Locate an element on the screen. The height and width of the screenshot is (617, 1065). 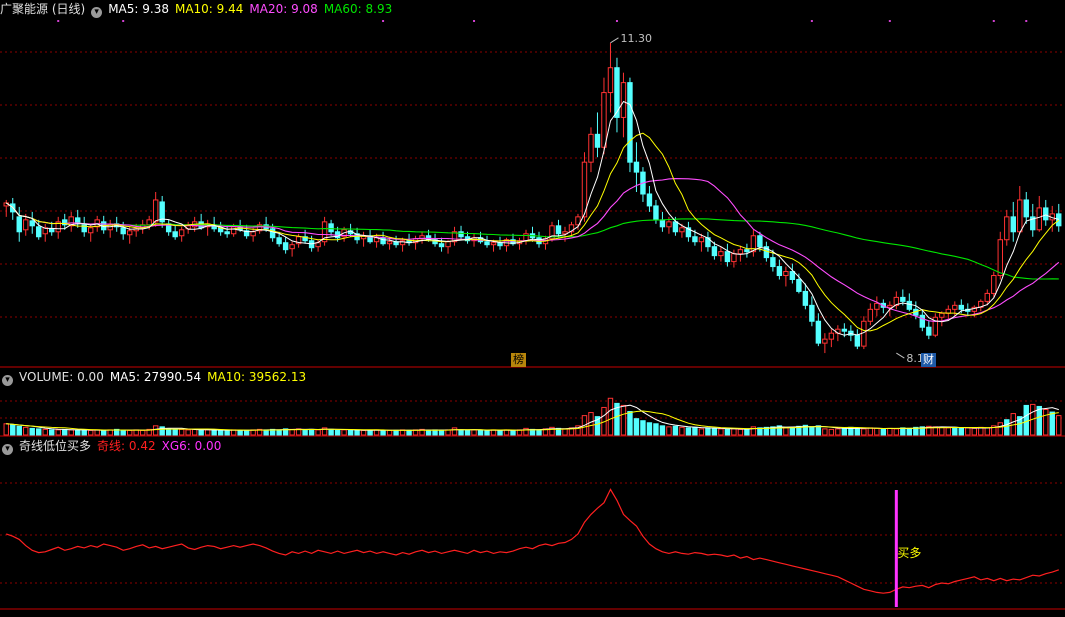
bang-marker: 榜 is located at coordinates (518, 360).